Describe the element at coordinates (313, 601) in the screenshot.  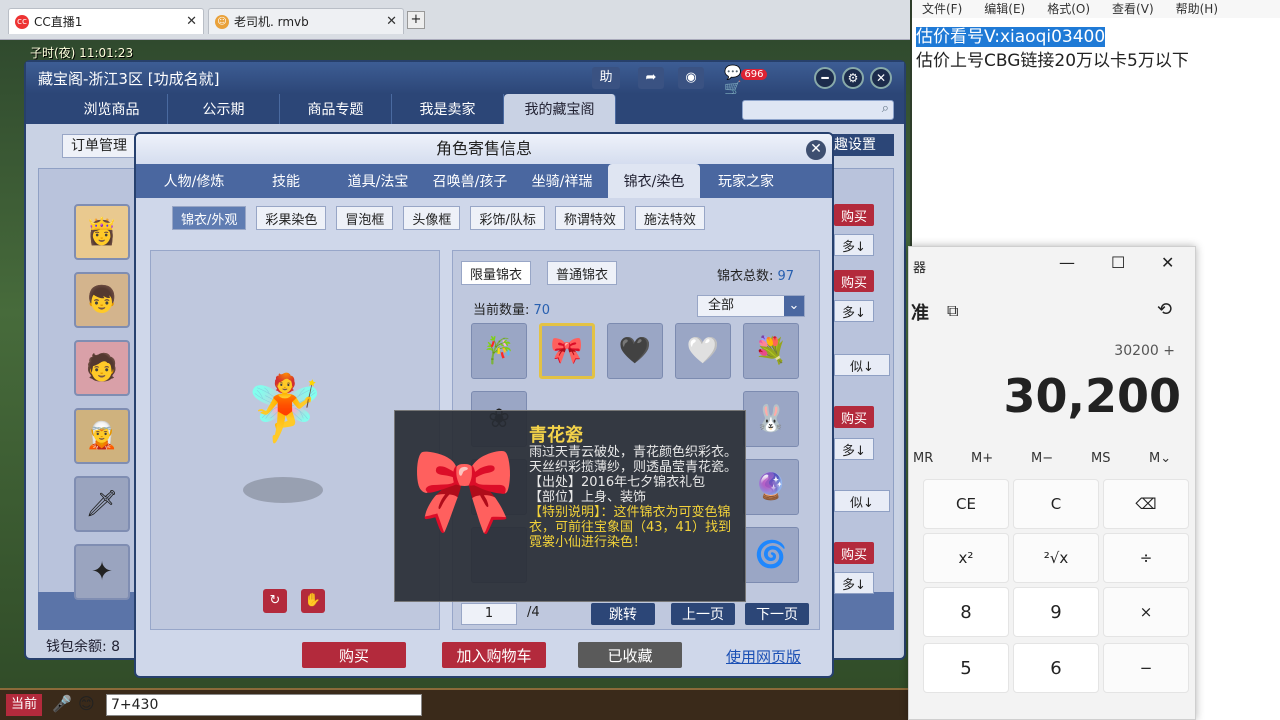
I see `pose-icon: ✋` at that location.